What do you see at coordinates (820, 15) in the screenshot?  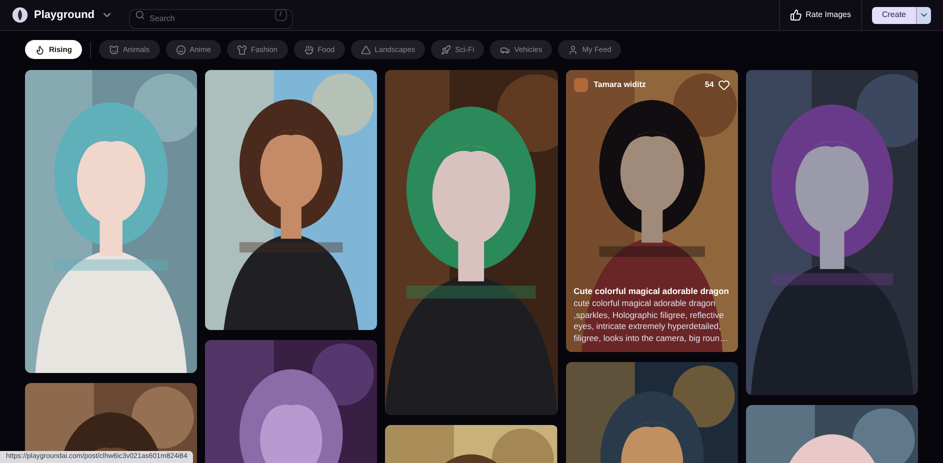 I see `rate-images-button: Rate Images` at bounding box center [820, 15].